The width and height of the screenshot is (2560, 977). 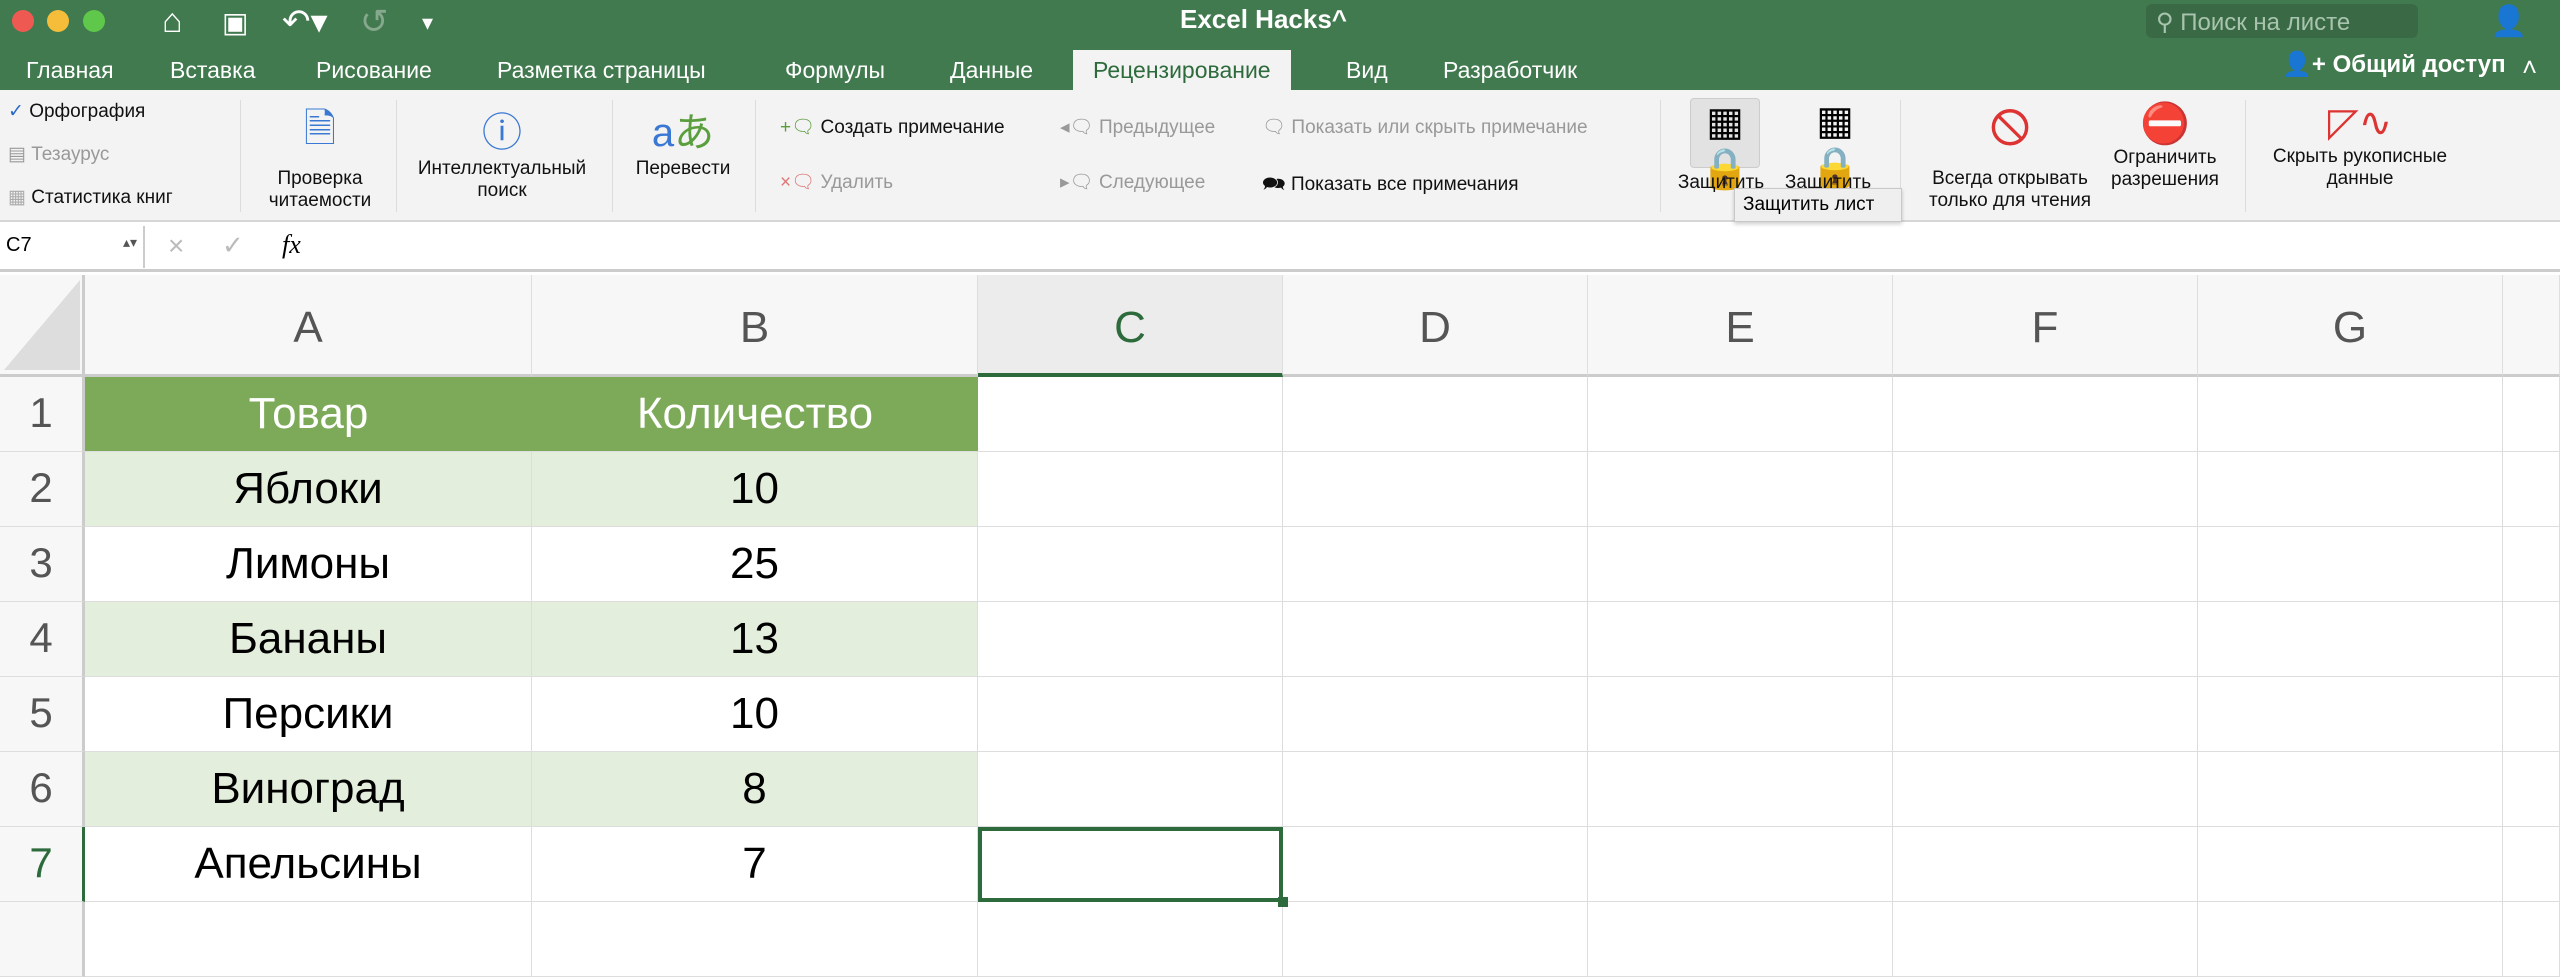 What do you see at coordinates (42, 714) in the screenshot?
I see `row-header: 5` at bounding box center [42, 714].